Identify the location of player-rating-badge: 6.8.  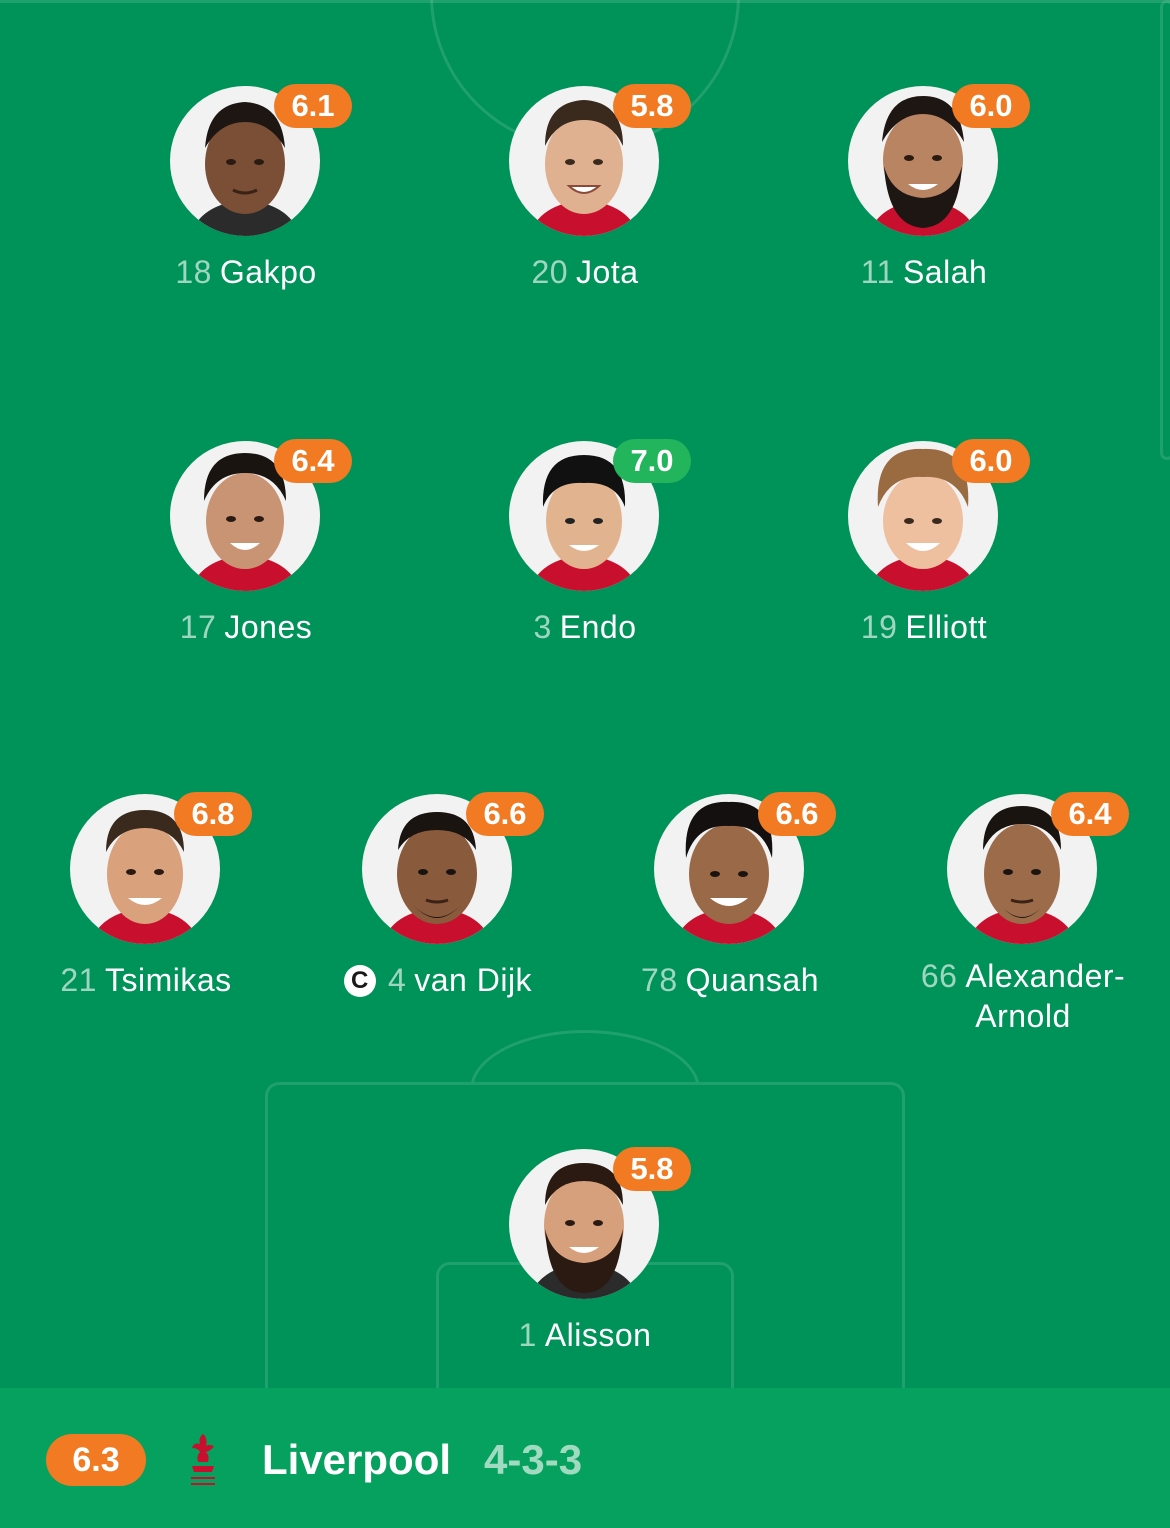
(213, 814).